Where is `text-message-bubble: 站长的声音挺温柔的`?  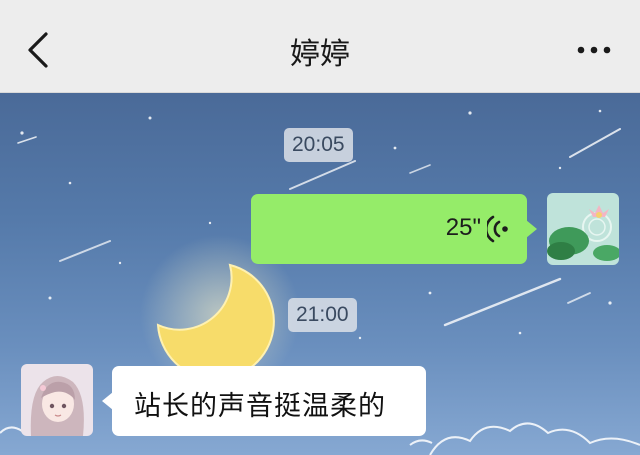
text-message-bubble: 站长的声音挺温柔的 is located at coordinates (264, 401).